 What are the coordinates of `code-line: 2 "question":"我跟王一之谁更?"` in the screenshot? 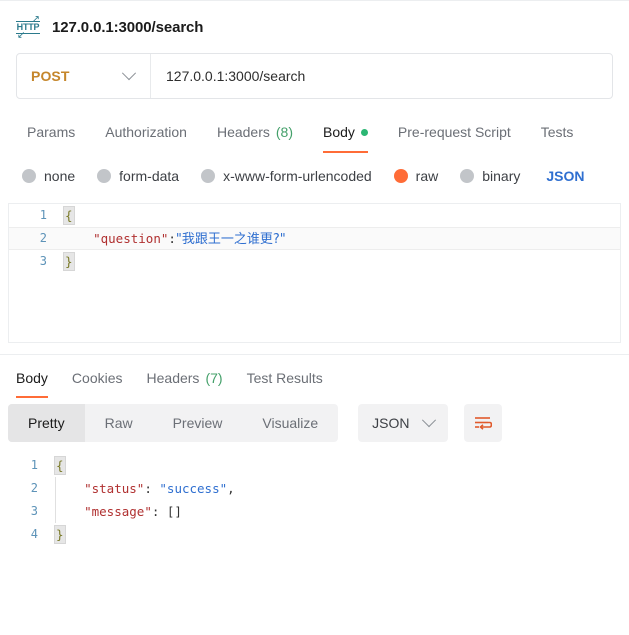 It's located at (314, 238).